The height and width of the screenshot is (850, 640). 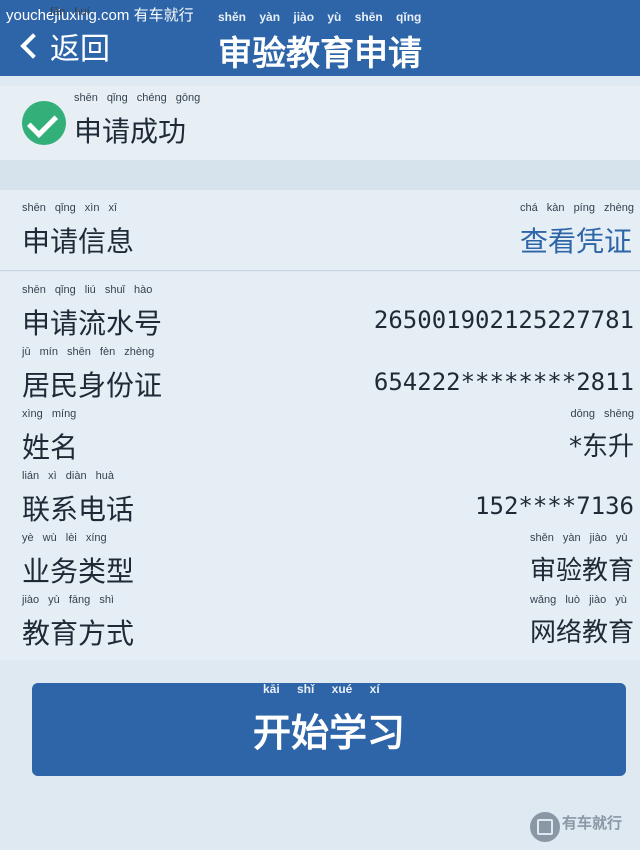 I want to click on divider-band, so click(x=320, y=175).